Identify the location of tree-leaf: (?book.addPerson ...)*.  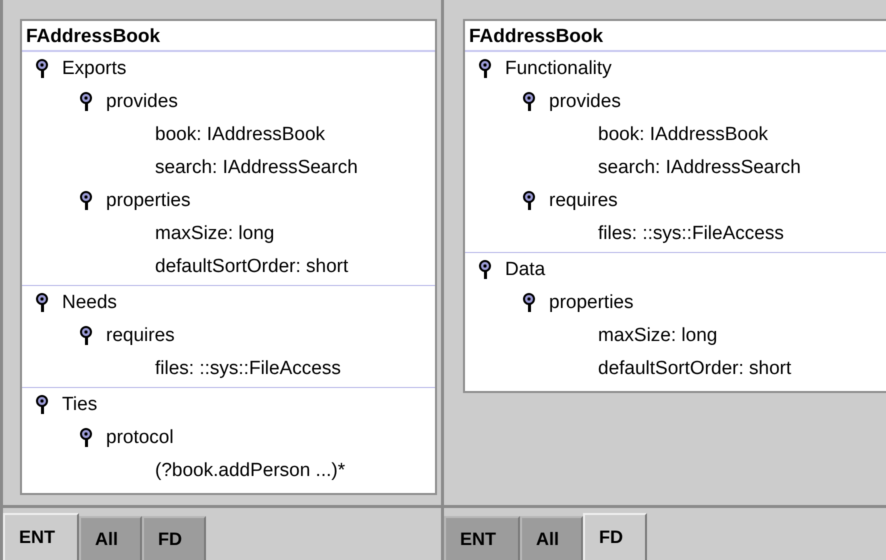
(250, 471).